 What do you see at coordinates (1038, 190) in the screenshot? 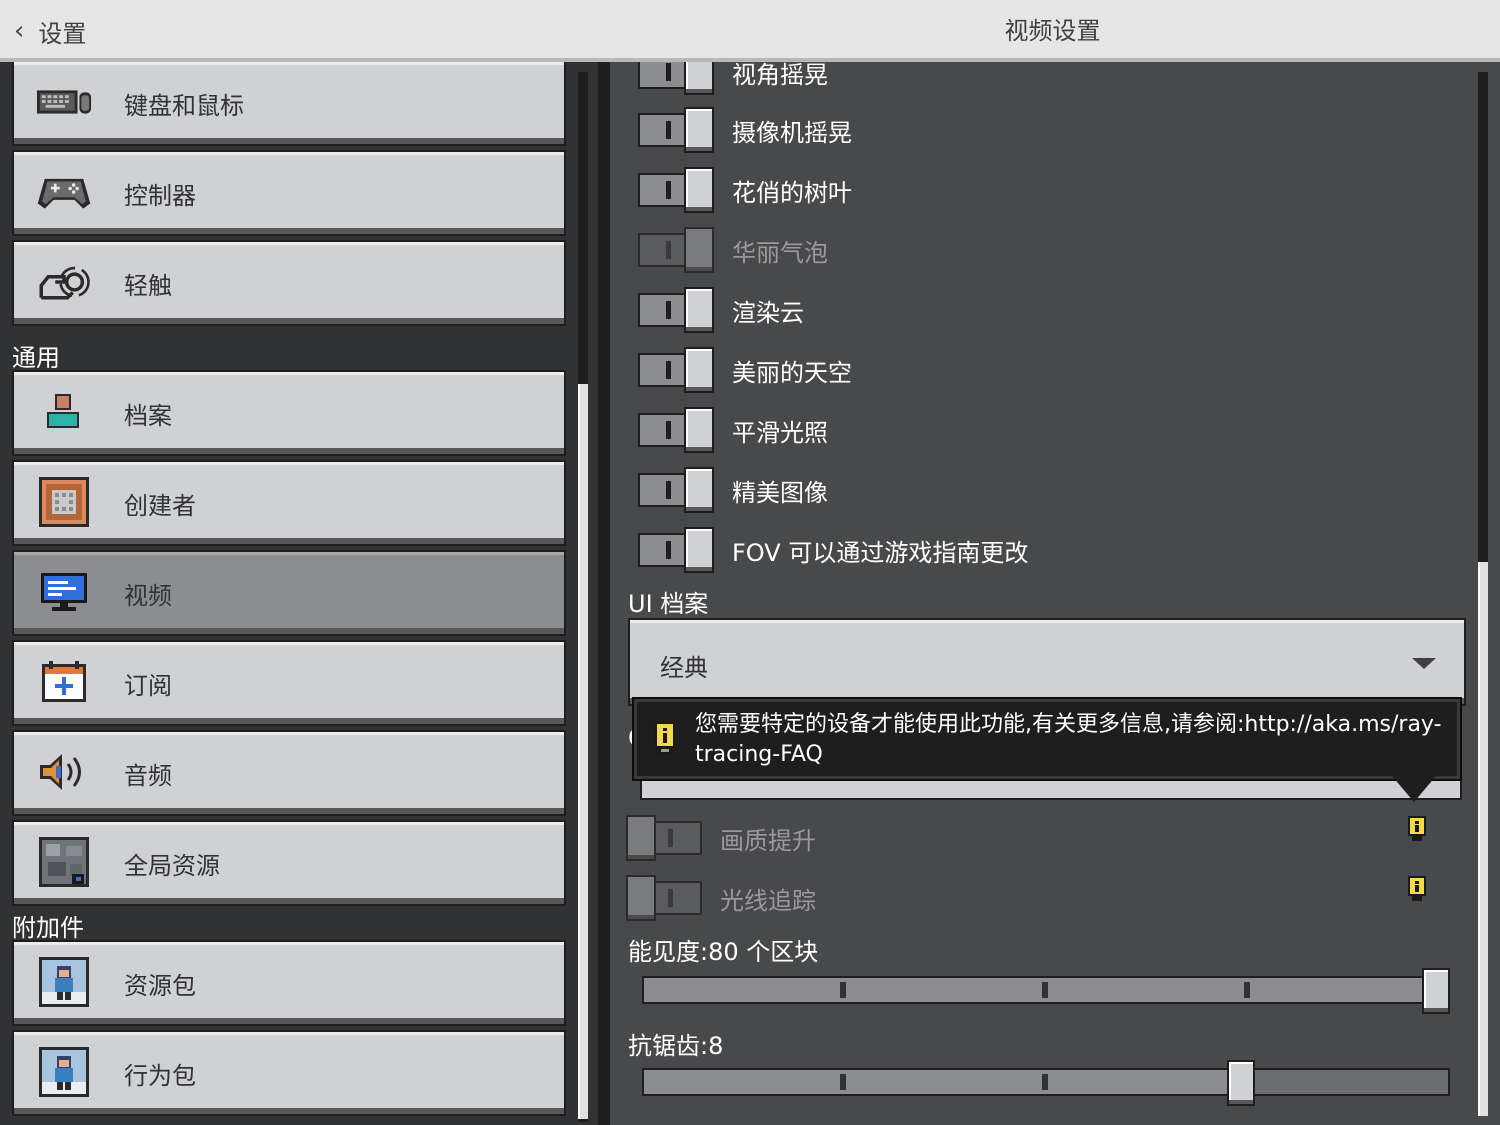
I see `toggle-row-fancy-leaves: 花俏的树叶` at bounding box center [1038, 190].